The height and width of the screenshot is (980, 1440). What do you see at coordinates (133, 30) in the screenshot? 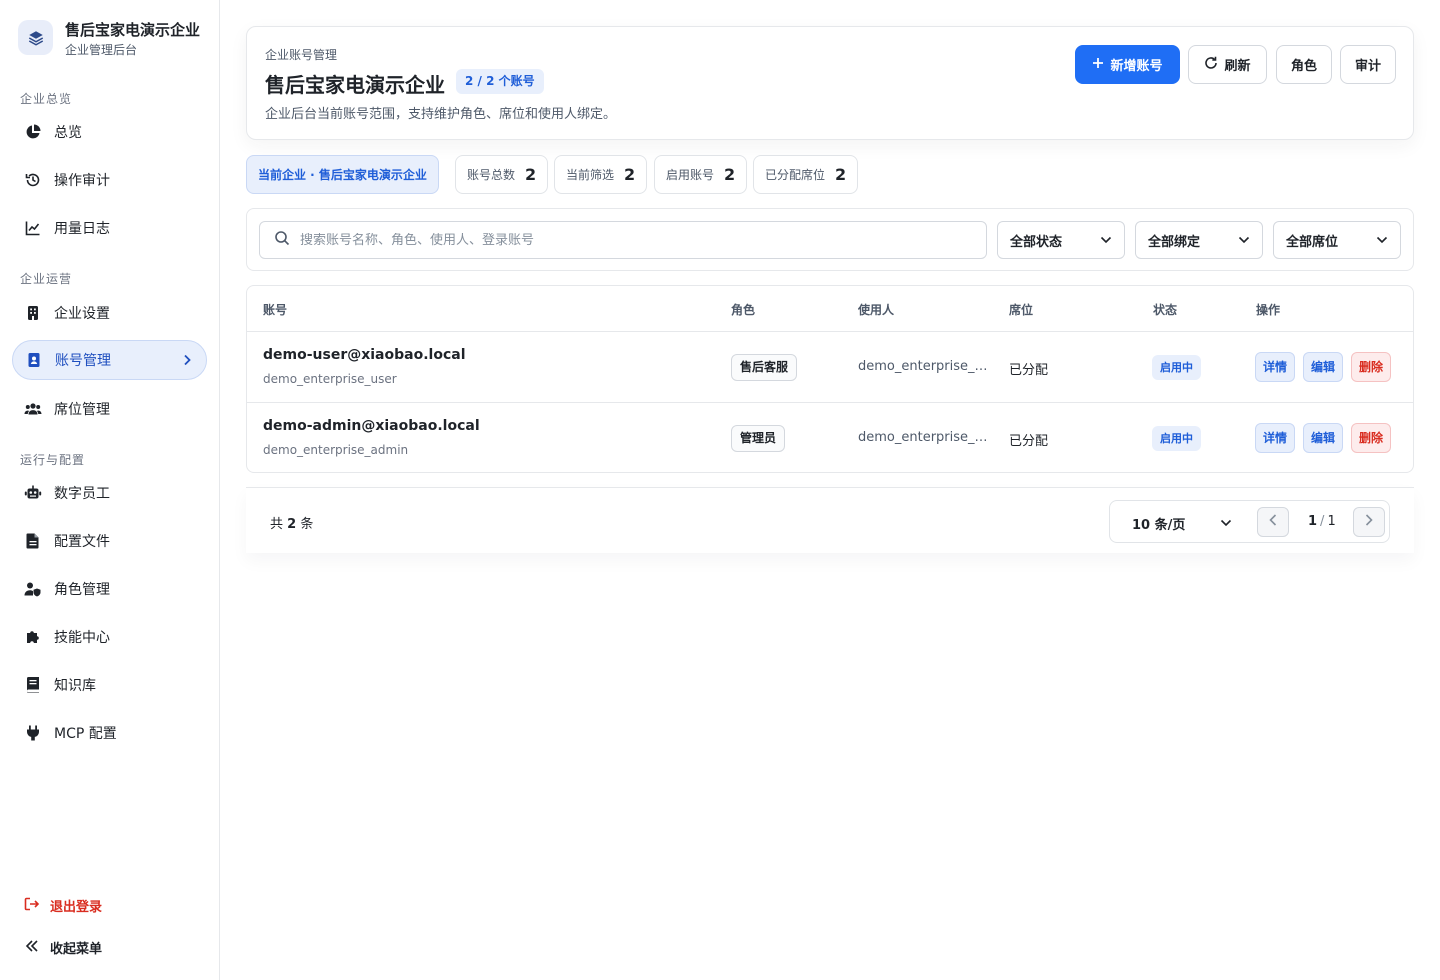
I see `brand-title: 售后宝家电演示企业` at bounding box center [133, 30].